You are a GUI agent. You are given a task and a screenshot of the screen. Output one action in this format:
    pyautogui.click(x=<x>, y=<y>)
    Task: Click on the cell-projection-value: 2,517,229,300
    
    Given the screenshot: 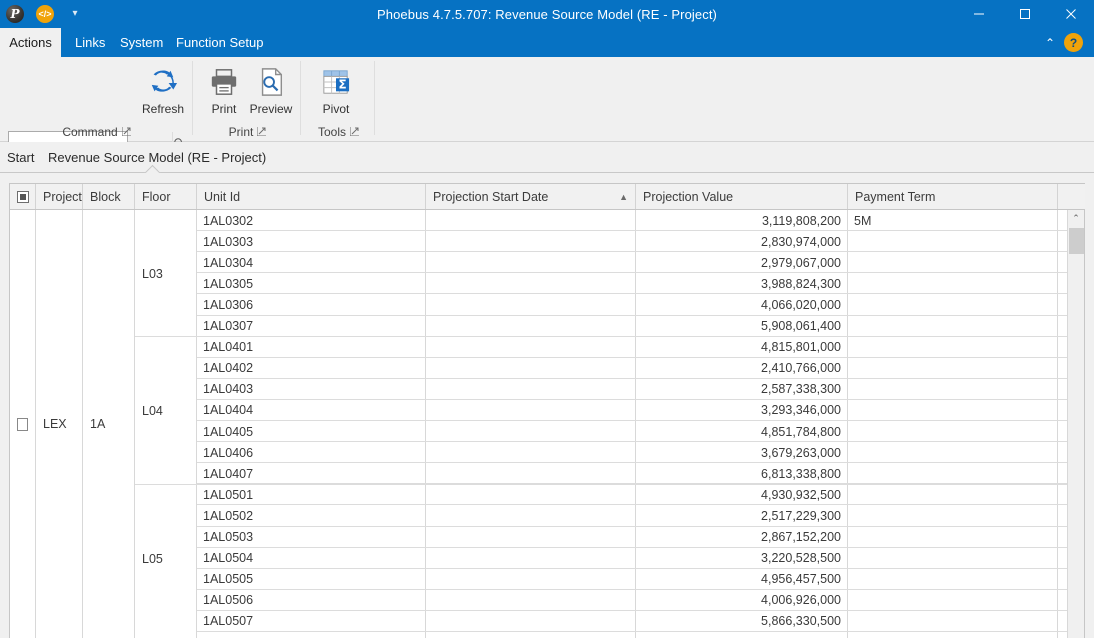 What is the action you would take?
    pyautogui.click(x=741, y=515)
    